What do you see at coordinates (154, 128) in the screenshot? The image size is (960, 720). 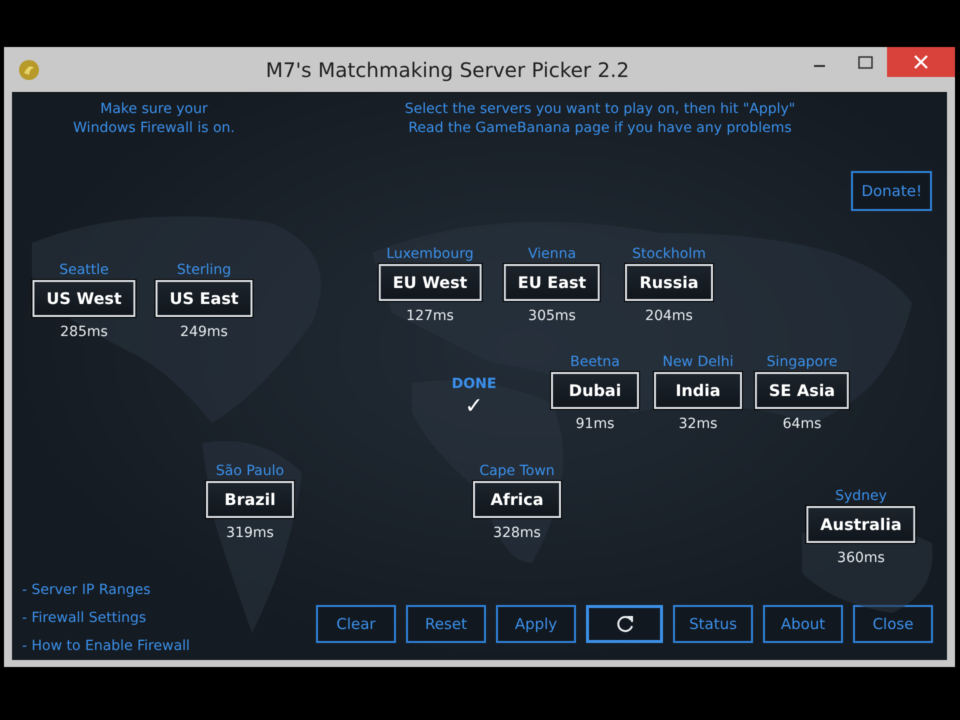 I see `firewall-notice-line: Windows Firewall is on.` at bounding box center [154, 128].